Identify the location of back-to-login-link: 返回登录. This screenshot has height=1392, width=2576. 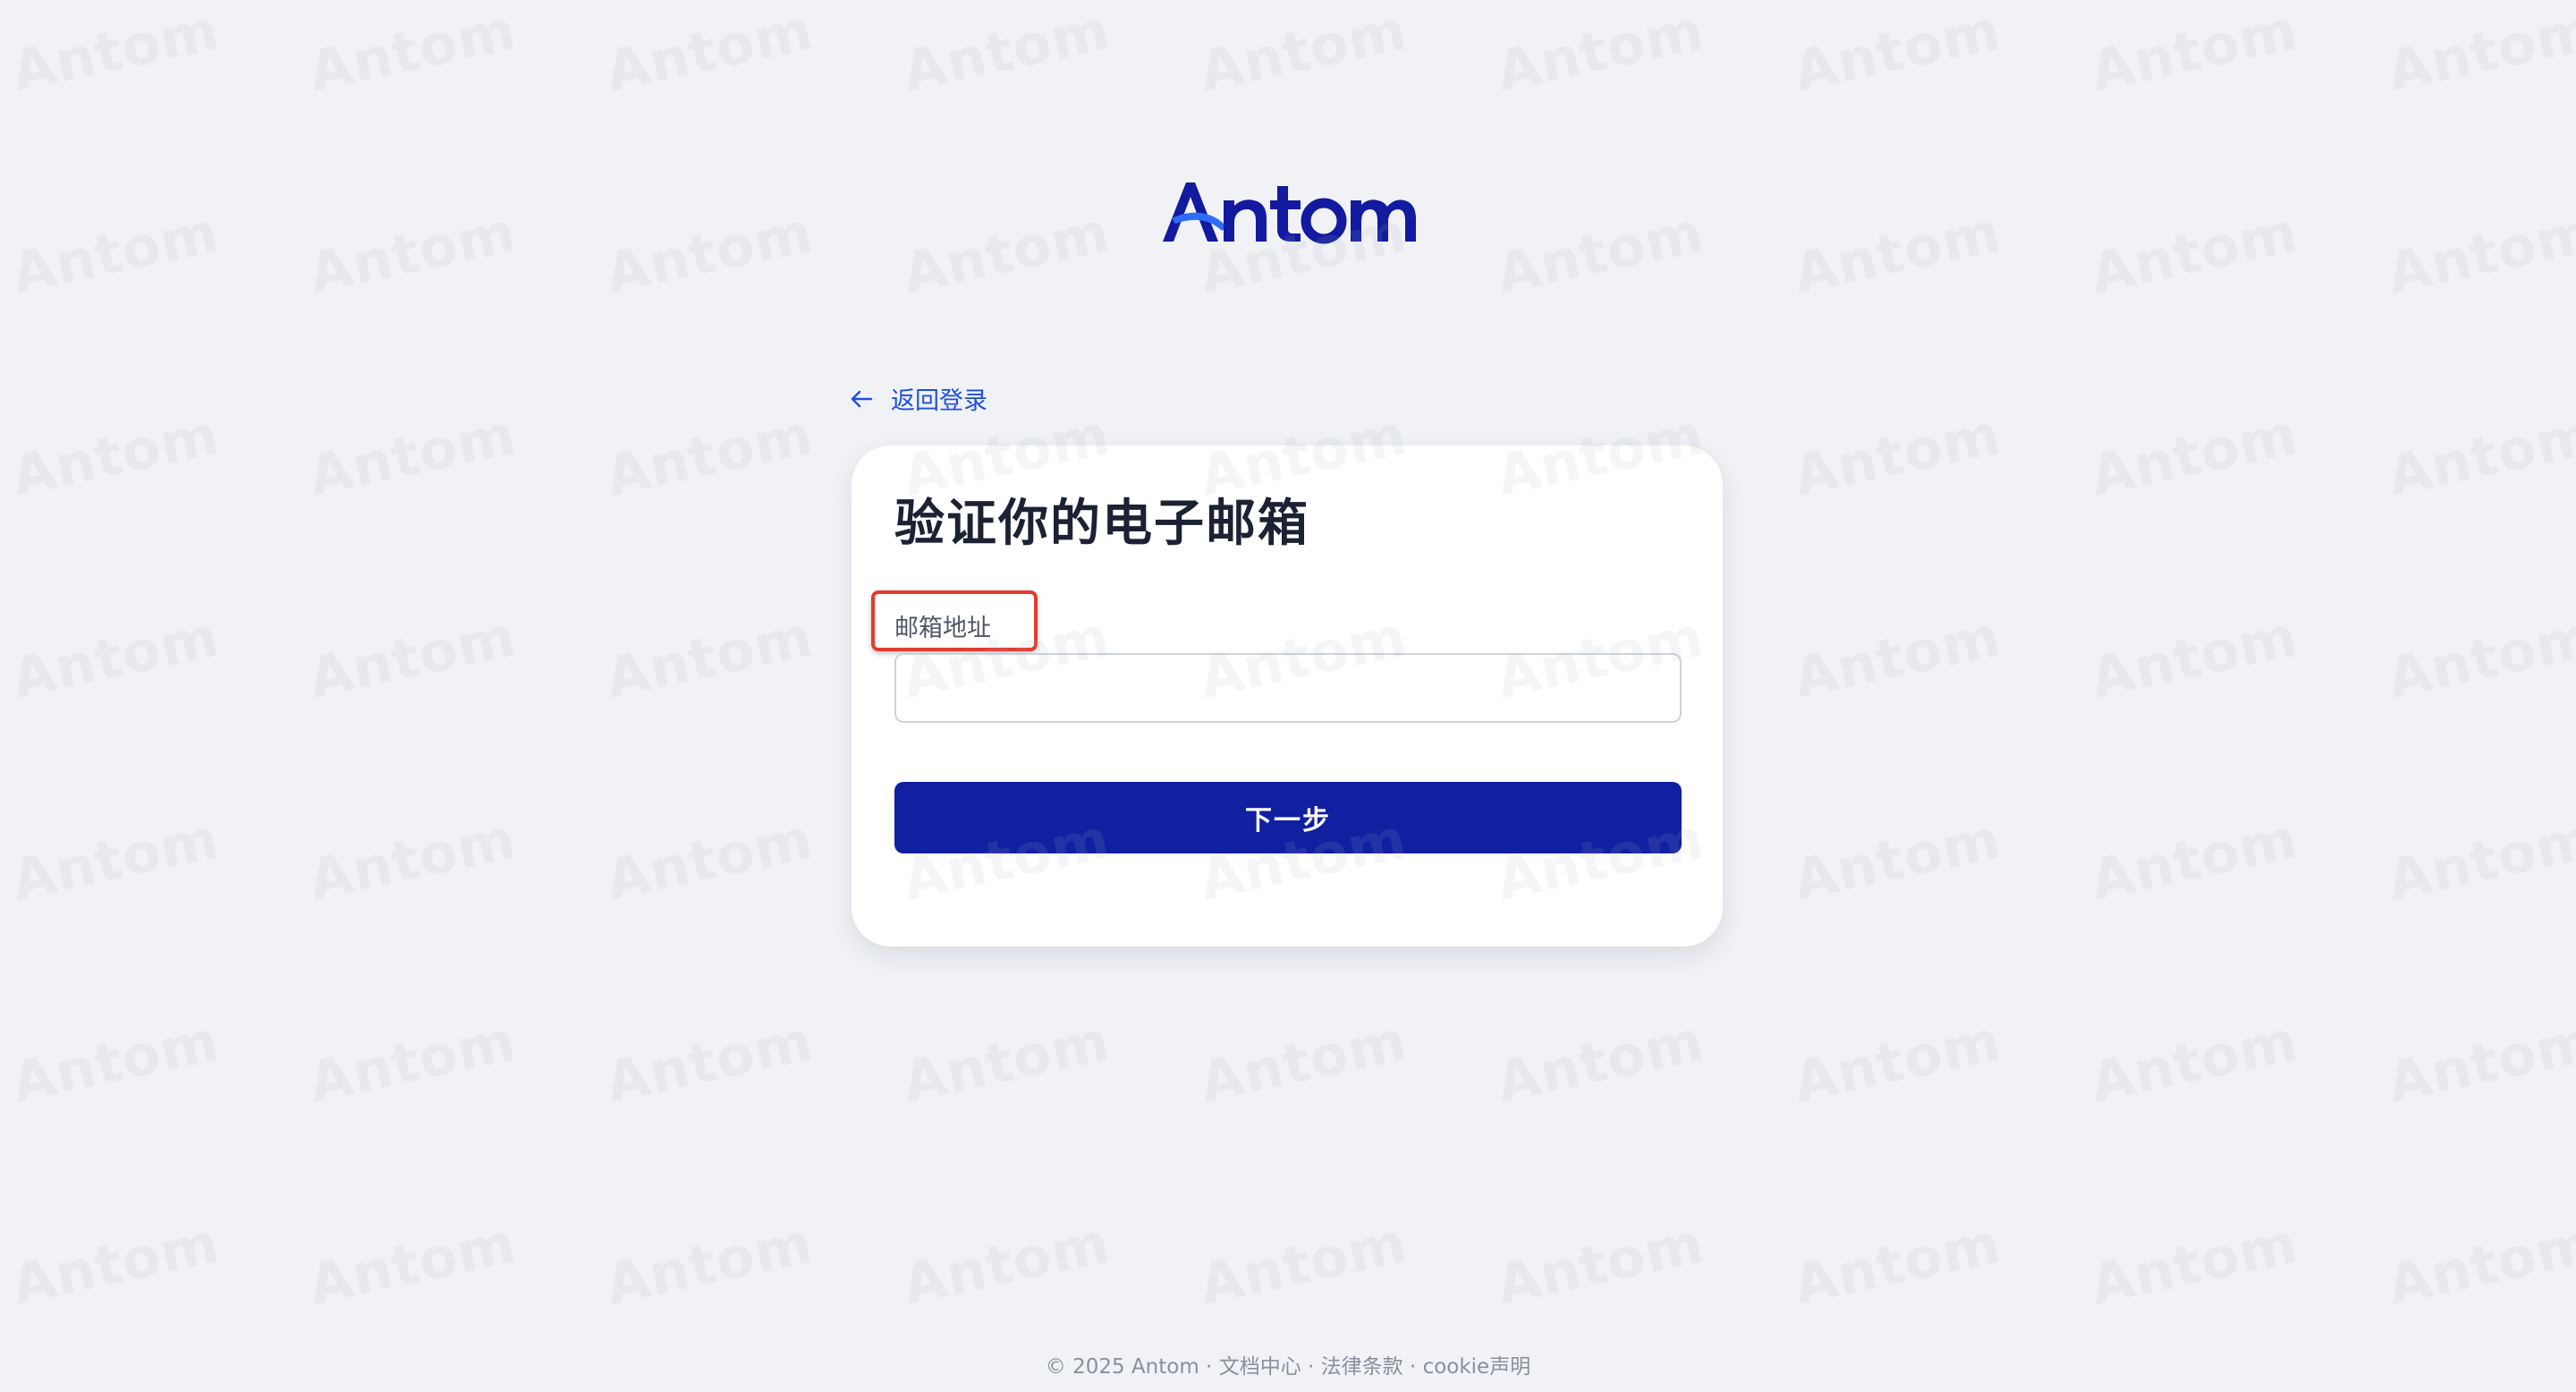
(918, 398).